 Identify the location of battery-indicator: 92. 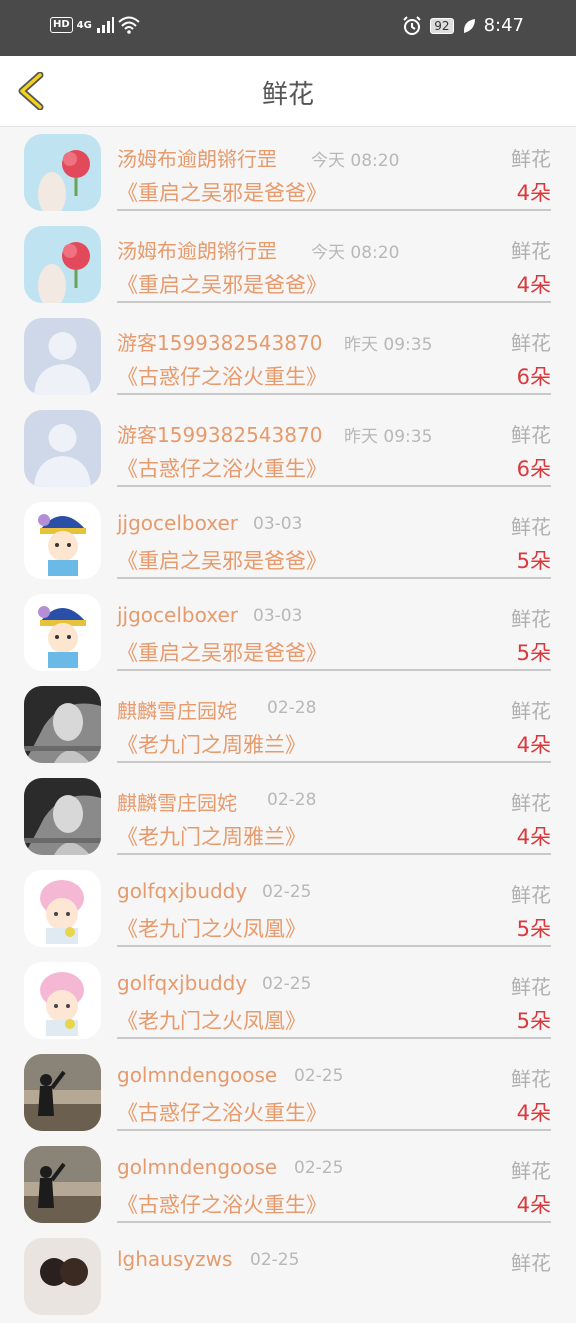
(442, 25).